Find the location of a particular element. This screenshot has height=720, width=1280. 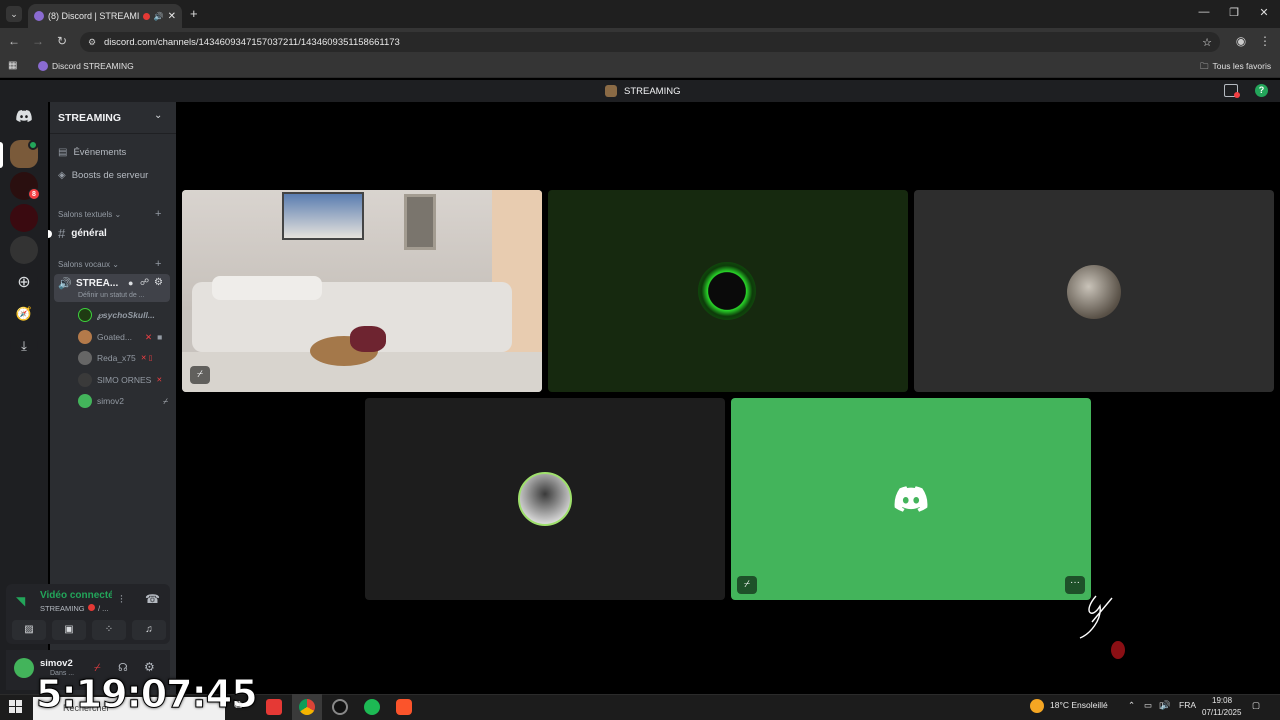

server-name: STREAMING is located at coordinates (89, 118).